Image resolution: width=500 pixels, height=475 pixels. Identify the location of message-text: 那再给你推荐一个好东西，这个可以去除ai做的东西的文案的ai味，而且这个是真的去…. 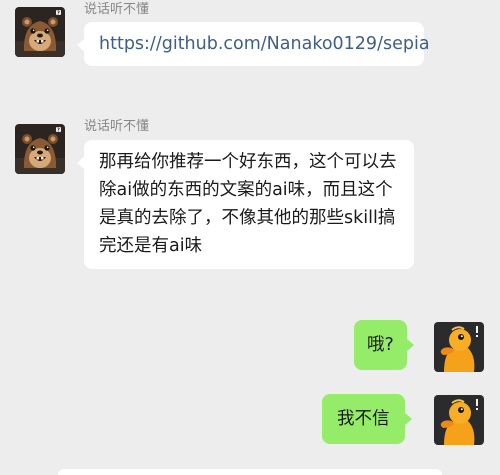
(248, 204).